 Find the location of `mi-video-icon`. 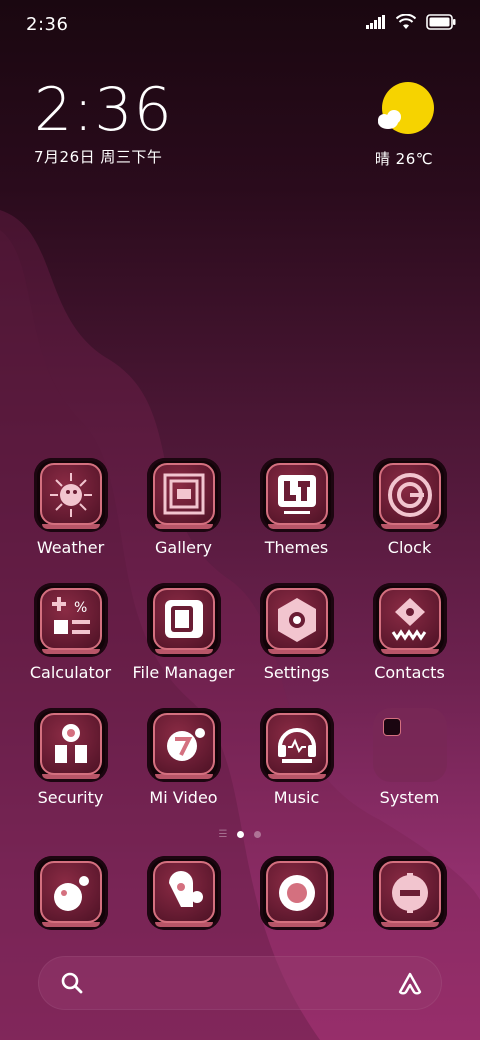

mi-video-icon is located at coordinates (183, 744).